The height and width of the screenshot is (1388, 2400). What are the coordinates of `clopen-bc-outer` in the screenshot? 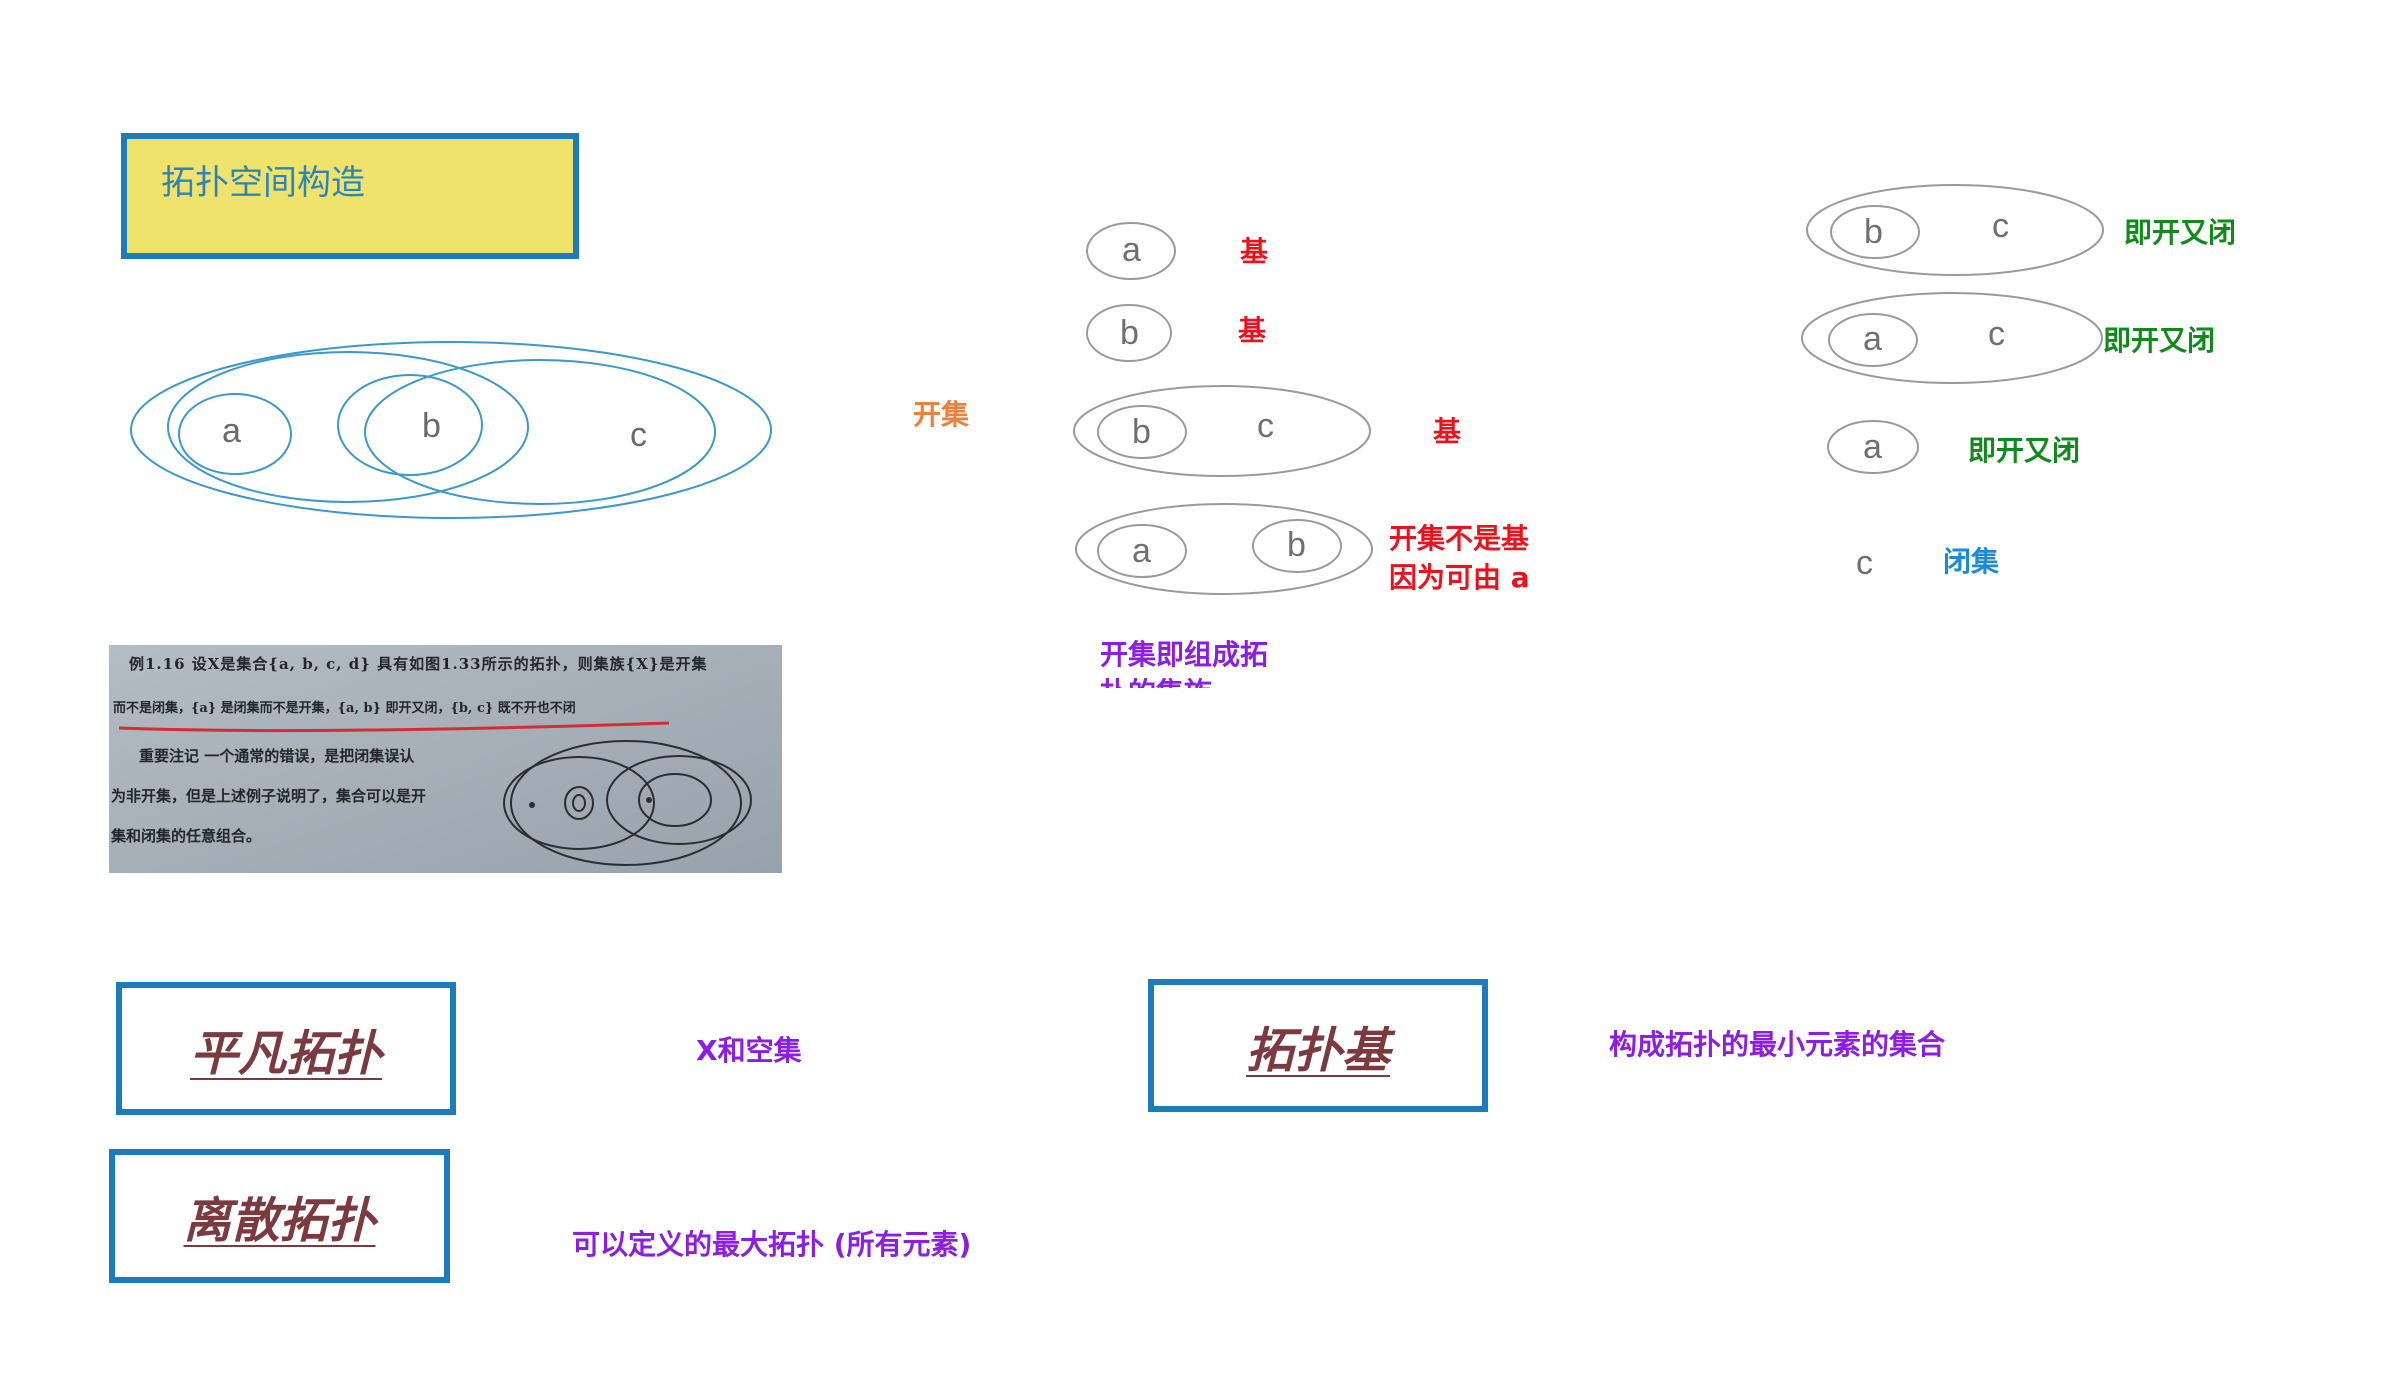 It's located at (1955, 230).